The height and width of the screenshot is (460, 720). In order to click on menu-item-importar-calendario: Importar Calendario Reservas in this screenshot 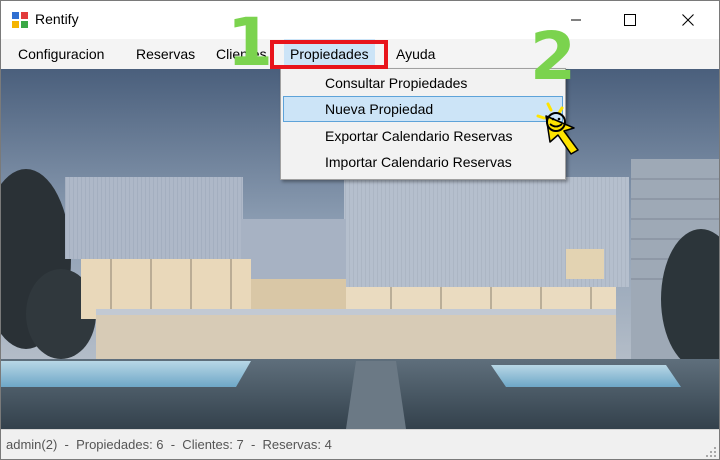, I will do `click(423, 162)`.